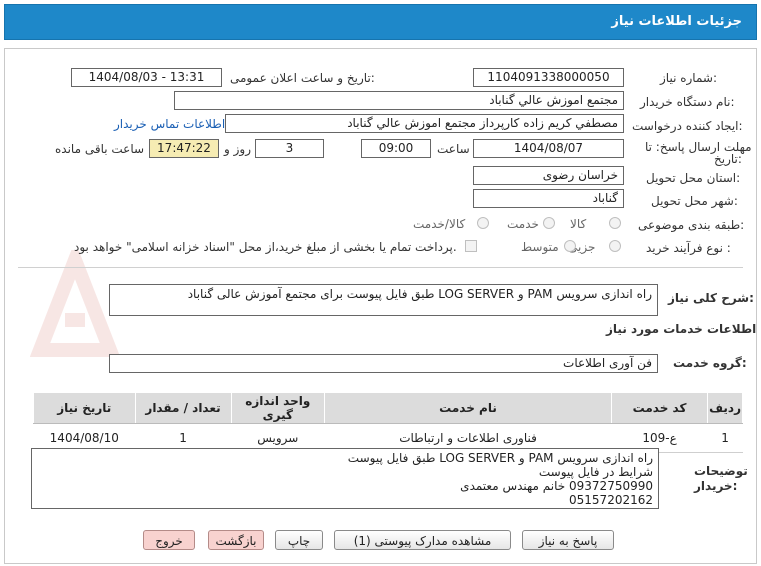  I want to click on exit-button: خروج, so click(169, 540).